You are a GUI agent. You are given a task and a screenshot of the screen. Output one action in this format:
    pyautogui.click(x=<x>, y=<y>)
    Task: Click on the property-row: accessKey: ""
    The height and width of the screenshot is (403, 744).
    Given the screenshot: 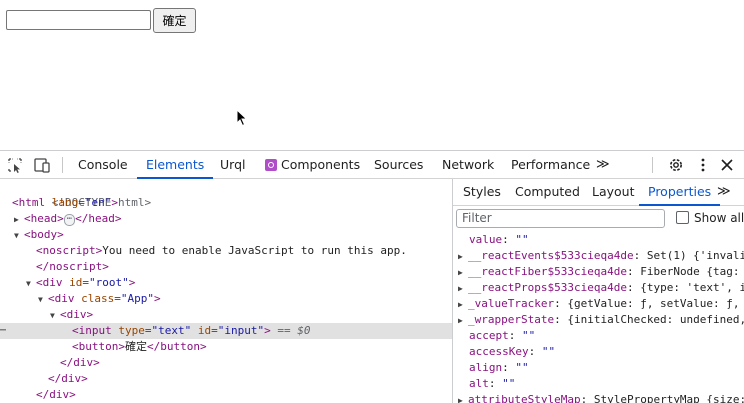 What is the action you would take?
    pyautogui.click(x=598, y=352)
    